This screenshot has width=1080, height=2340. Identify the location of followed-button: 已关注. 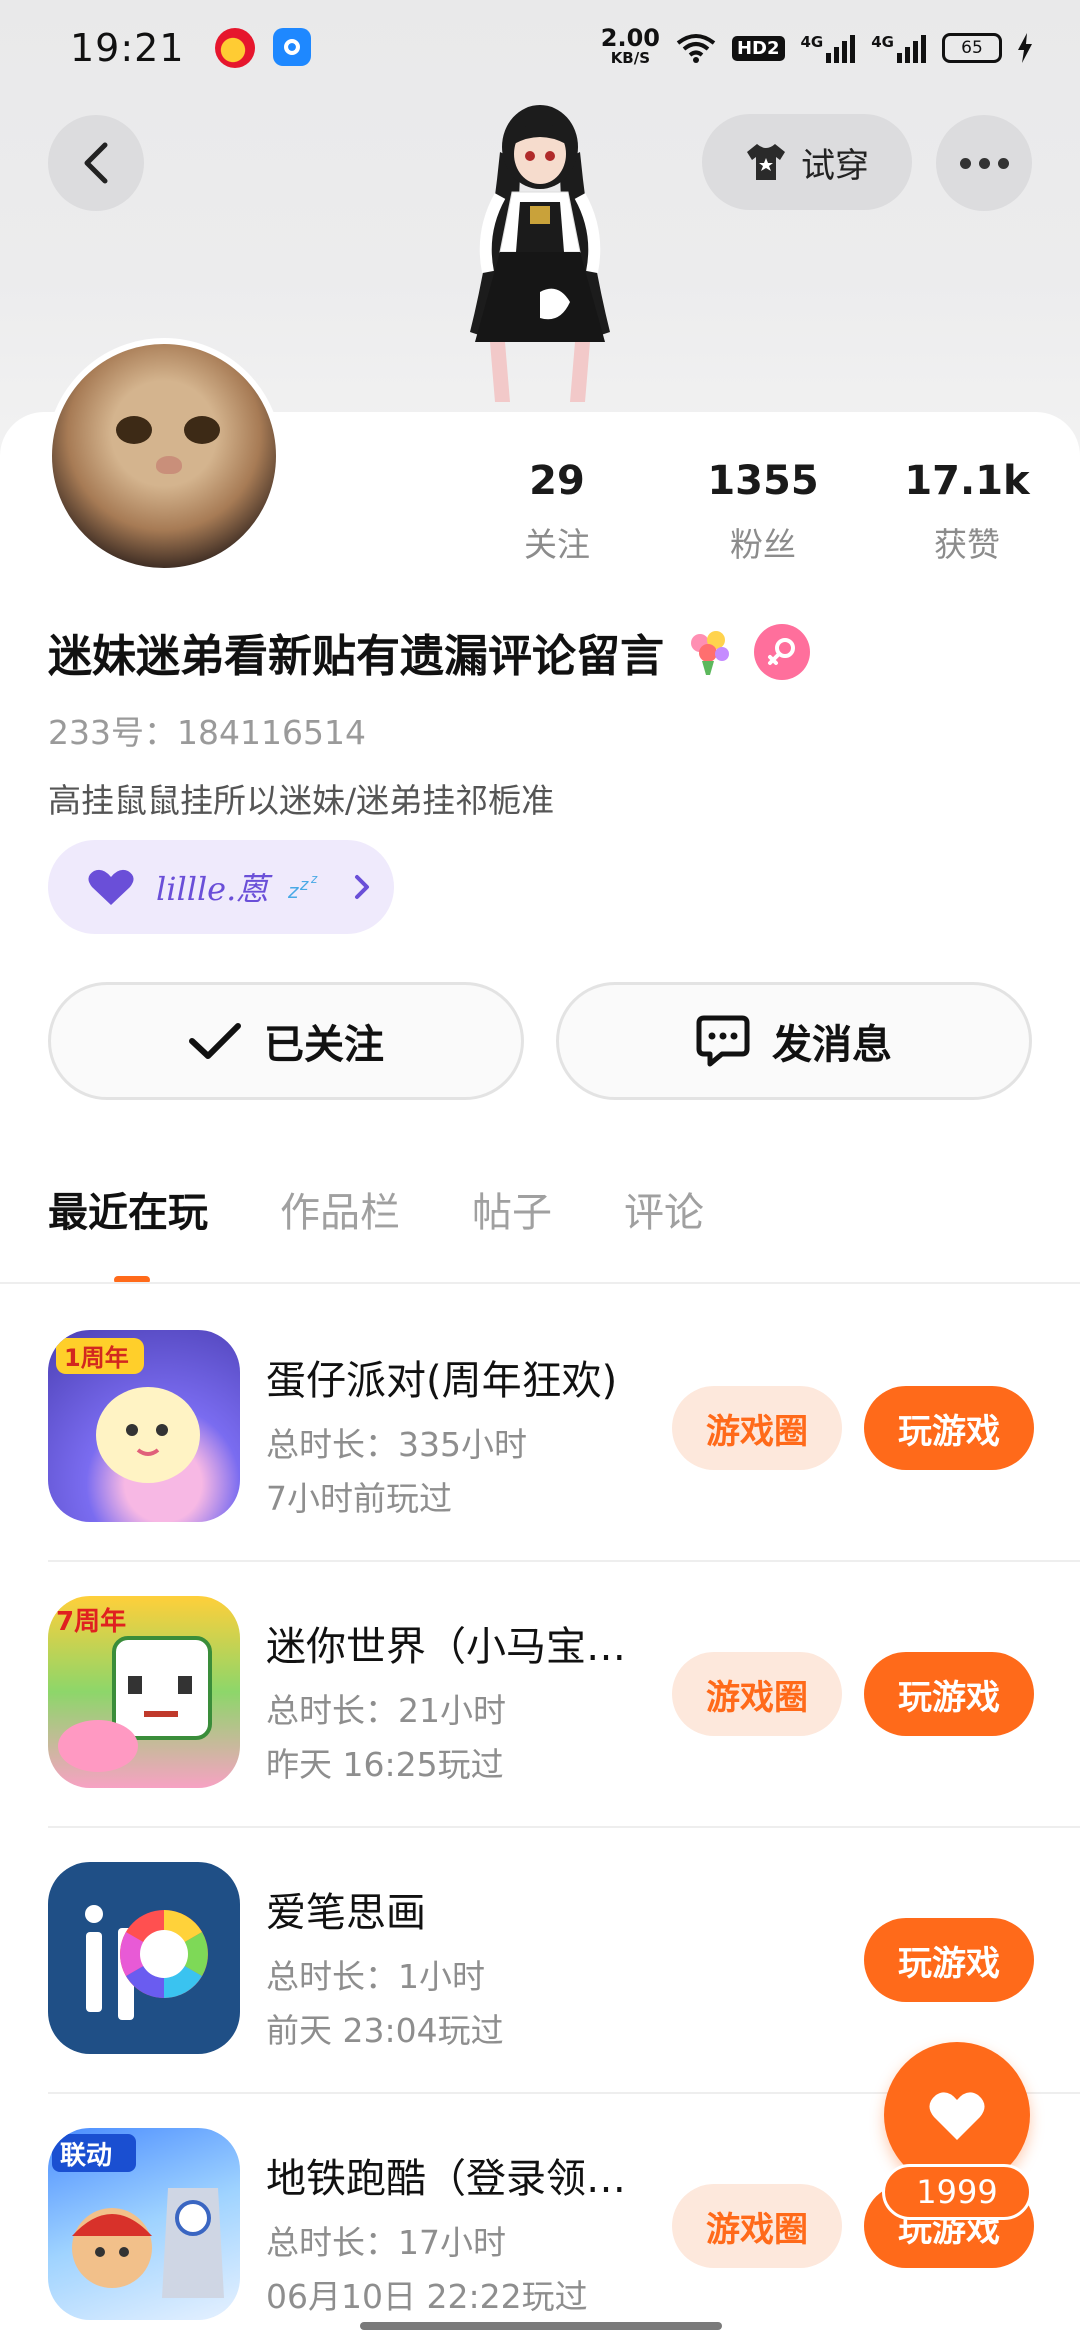
(286, 1041).